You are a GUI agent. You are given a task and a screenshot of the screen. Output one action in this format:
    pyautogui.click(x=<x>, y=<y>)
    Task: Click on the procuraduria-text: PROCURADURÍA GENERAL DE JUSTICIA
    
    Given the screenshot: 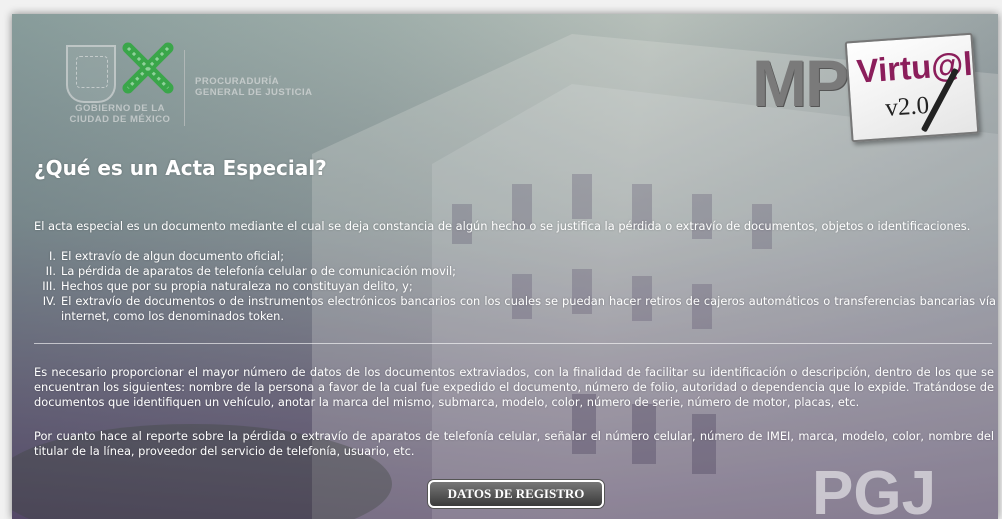 What is the action you would take?
    pyautogui.click(x=254, y=87)
    